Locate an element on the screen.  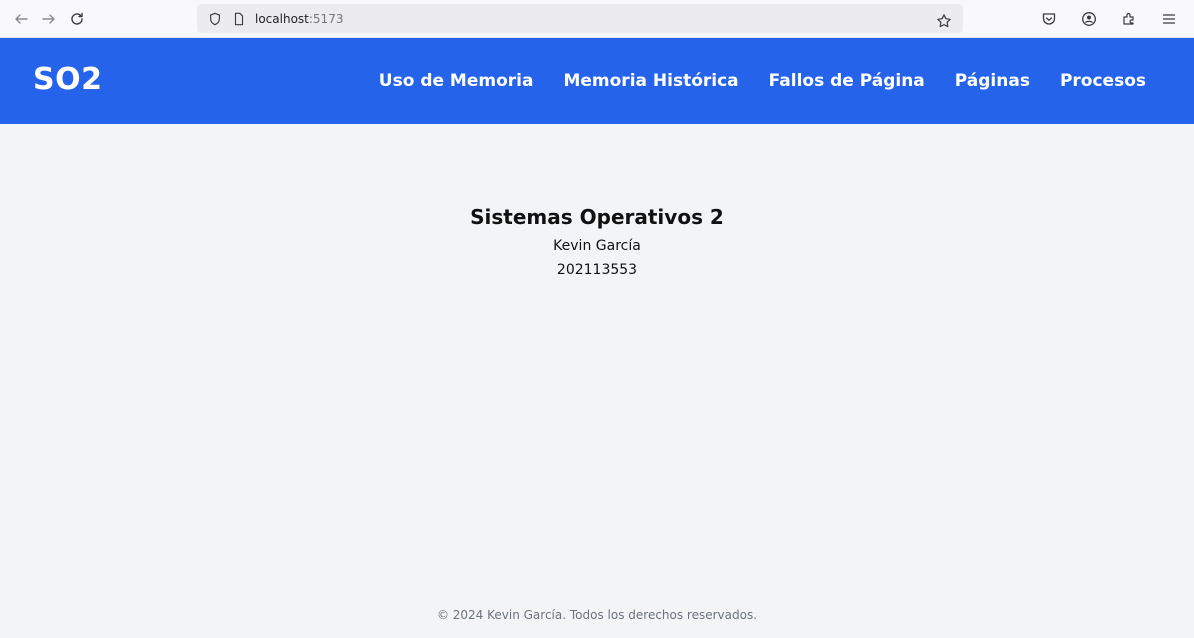
nav-link-memoria-historica: Memoria Histórica is located at coordinates (650, 81).